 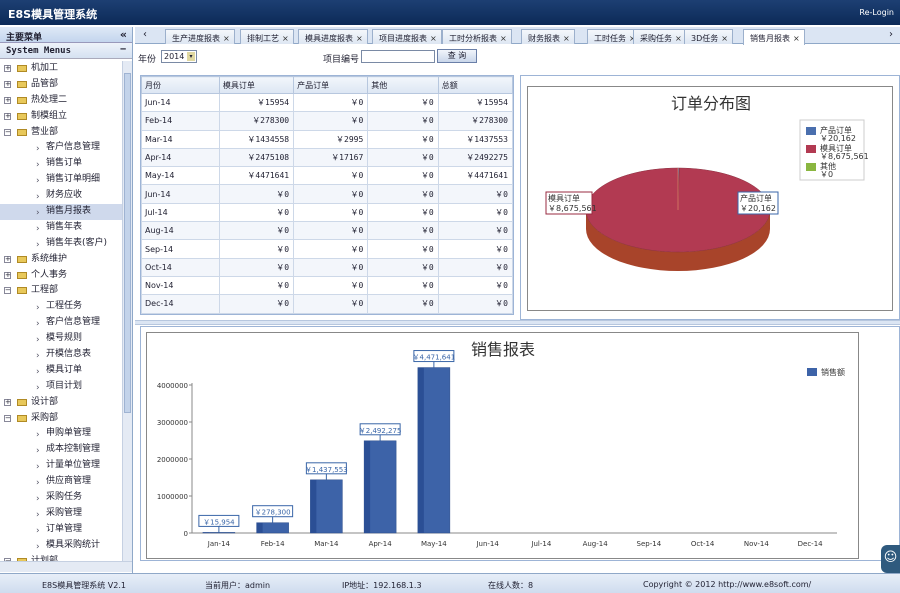 I want to click on tab-4: 工时分析报表 ×, so click(x=477, y=36).